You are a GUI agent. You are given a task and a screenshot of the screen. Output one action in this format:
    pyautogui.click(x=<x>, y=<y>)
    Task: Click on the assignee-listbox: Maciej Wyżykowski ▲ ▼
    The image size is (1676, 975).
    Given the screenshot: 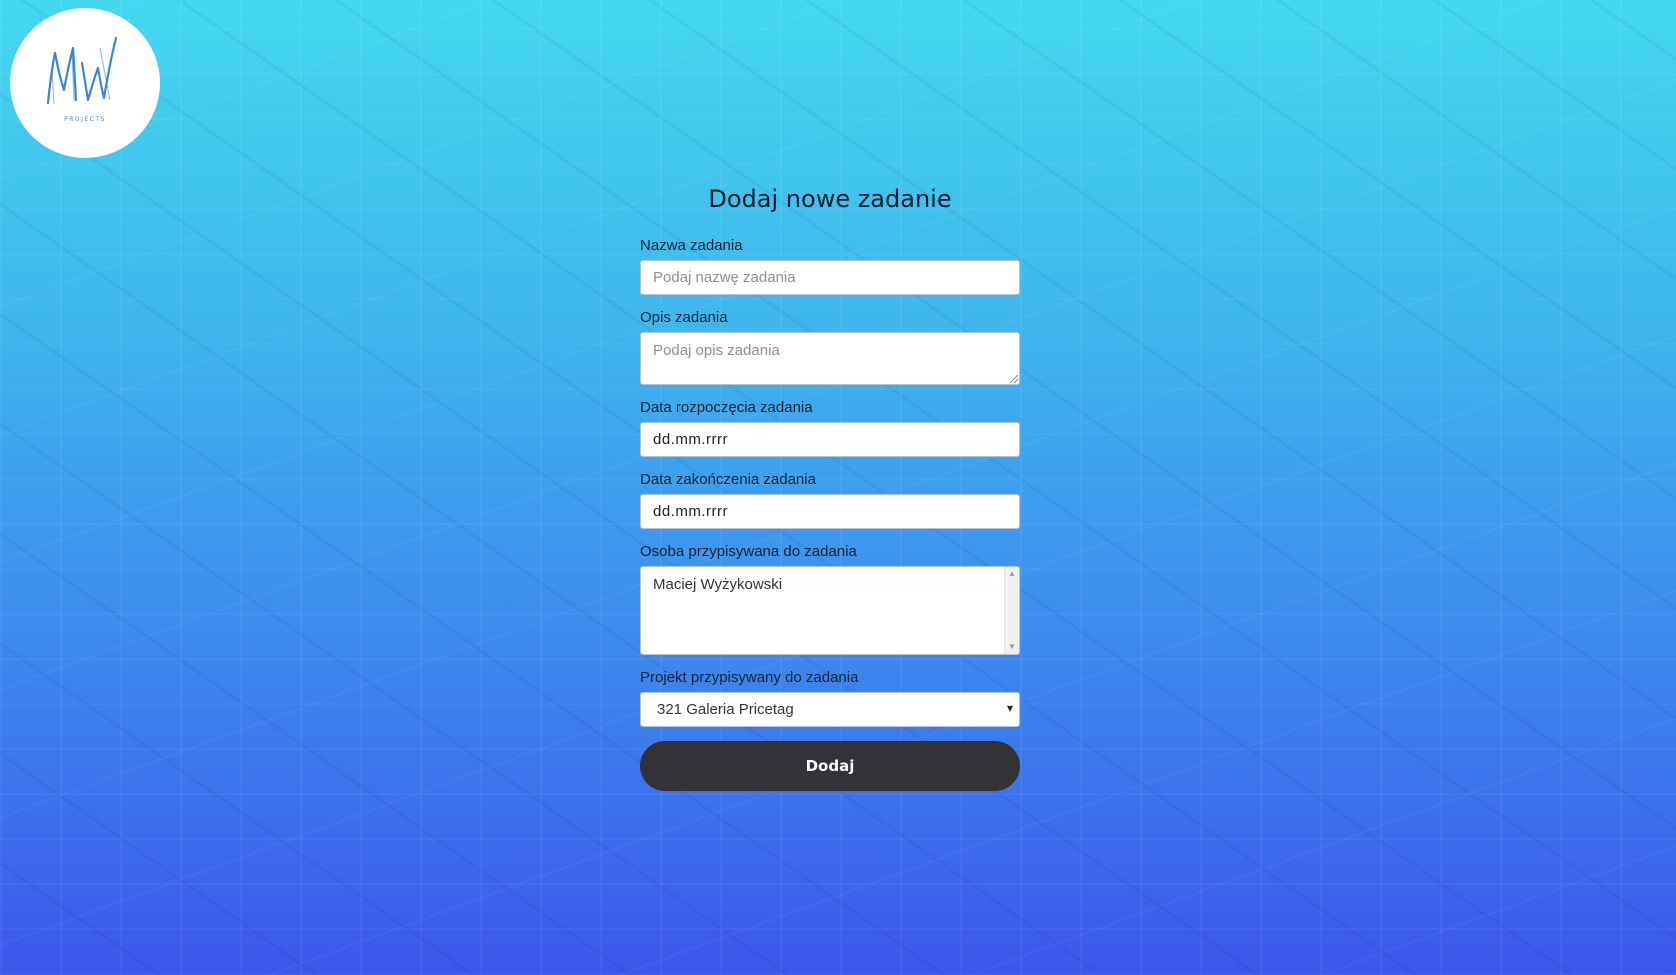 What is the action you would take?
    pyautogui.click(x=830, y=610)
    